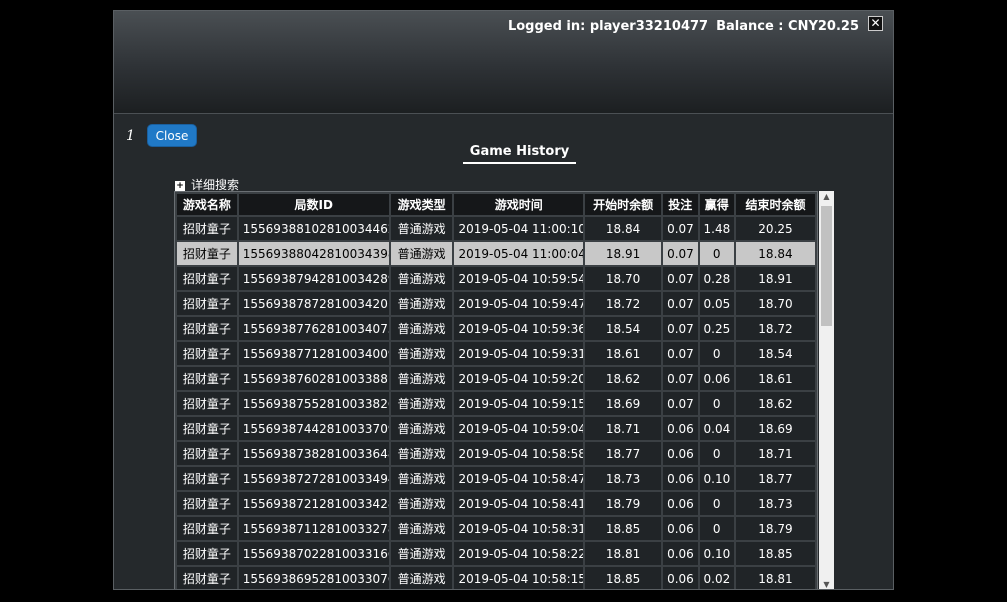 The width and height of the screenshot is (1007, 602). What do you see at coordinates (519, 278) in the screenshot?
I see `table-cell: 2019-05-04 10:59:54` at bounding box center [519, 278].